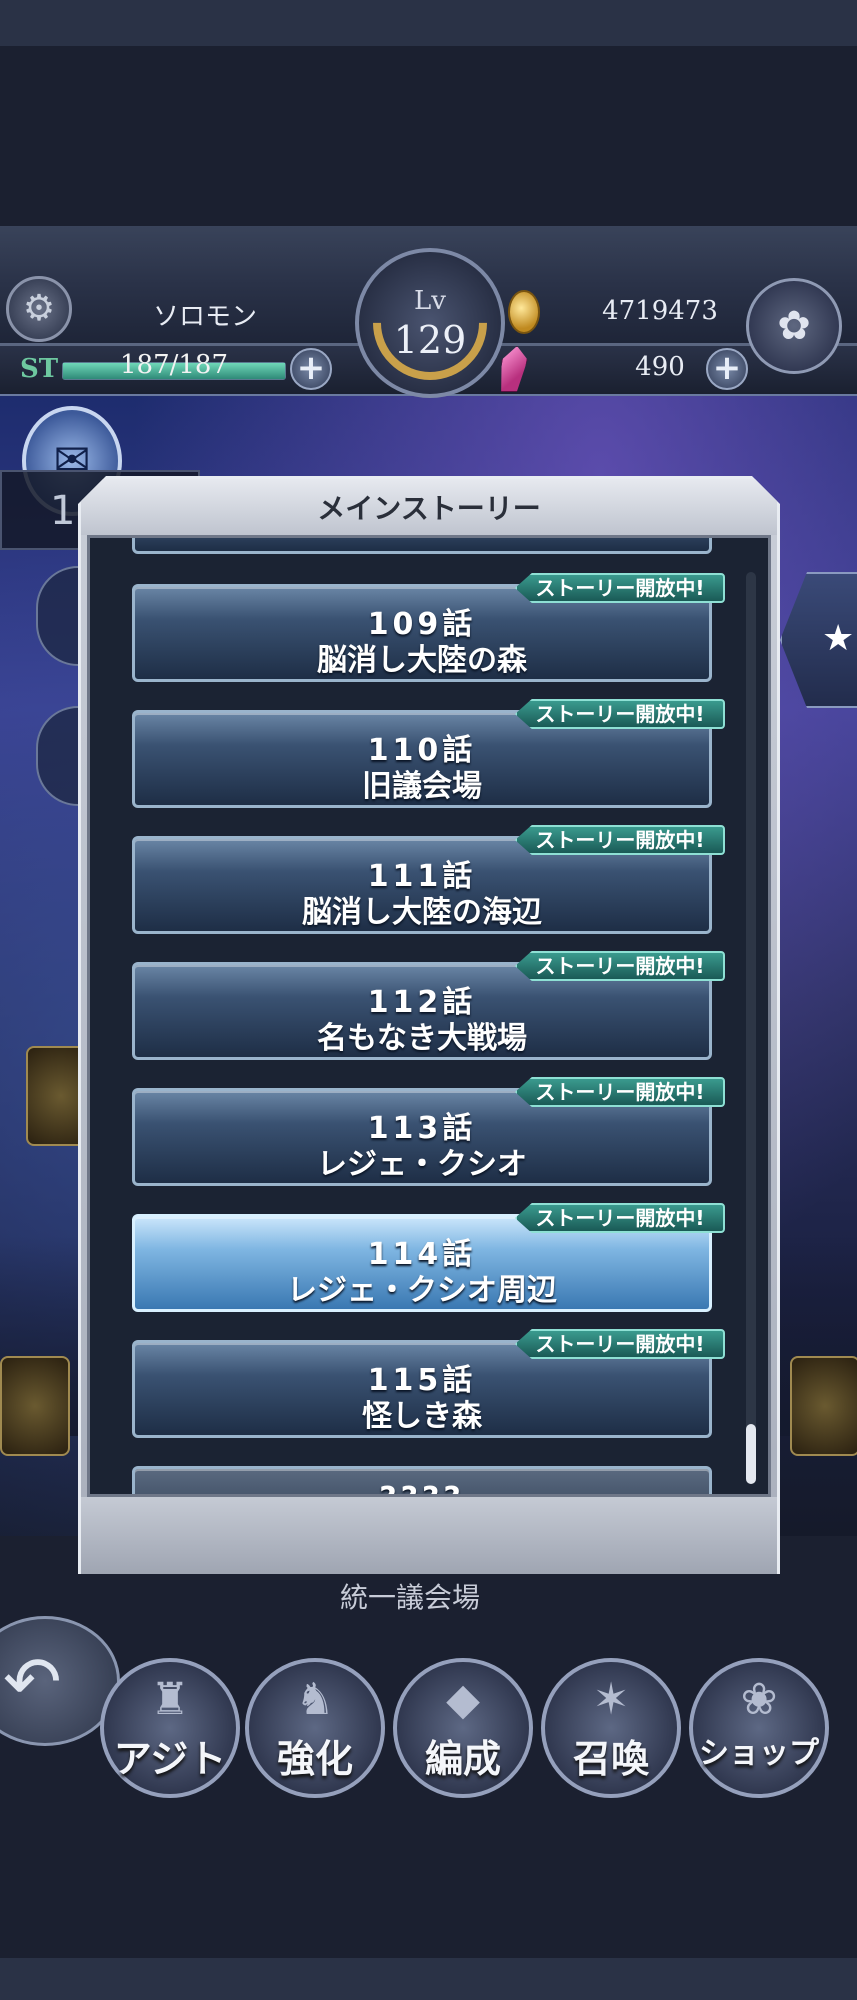 The image size is (857, 2000). Describe the element at coordinates (422, 885) in the screenshot. I see `chapter-button-111: ストーリー開放中! 111話 脳消し大陸の海辺` at that location.